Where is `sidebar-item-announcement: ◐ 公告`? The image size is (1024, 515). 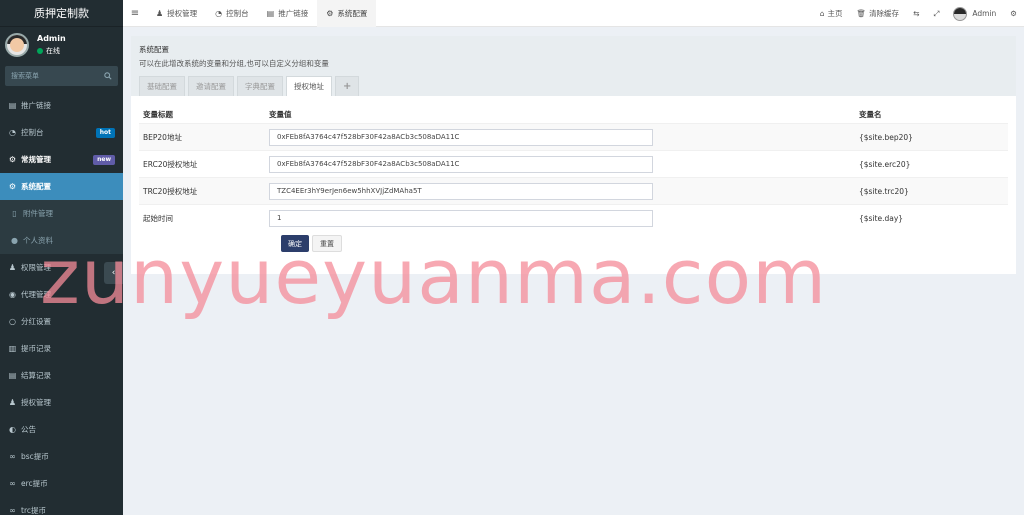 sidebar-item-announcement: ◐ 公告 is located at coordinates (61, 429).